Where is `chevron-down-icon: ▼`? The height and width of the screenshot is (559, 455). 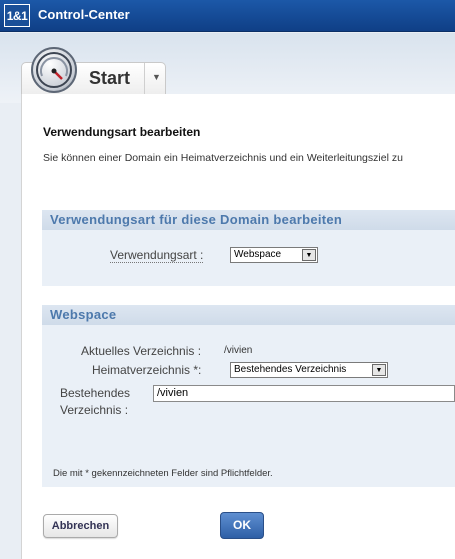
chevron-down-icon: ▼ is located at coordinates (157, 77).